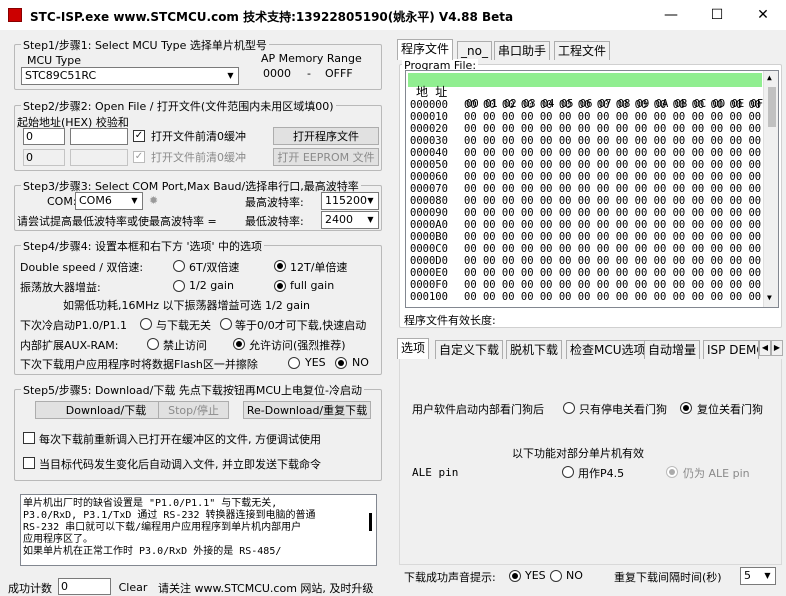 The width and height of the screenshot is (786, 596). Describe the element at coordinates (339, 219) in the screenshot. I see `min-baud-value: 2400` at that location.